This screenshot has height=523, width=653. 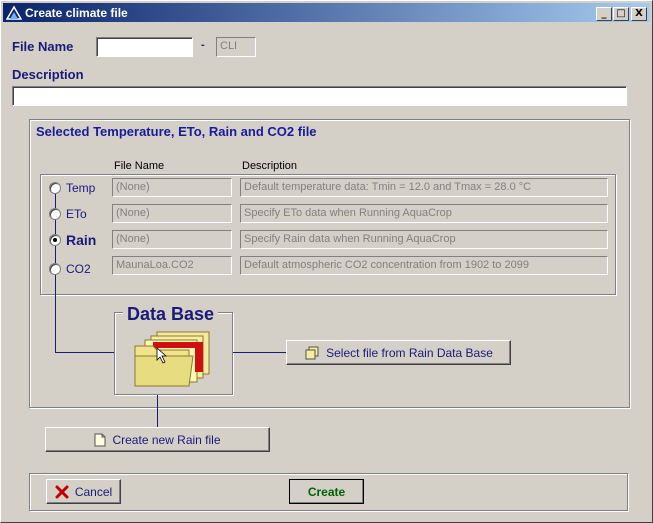 I want to click on radio-eto-label: ETo, so click(x=76, y=214).